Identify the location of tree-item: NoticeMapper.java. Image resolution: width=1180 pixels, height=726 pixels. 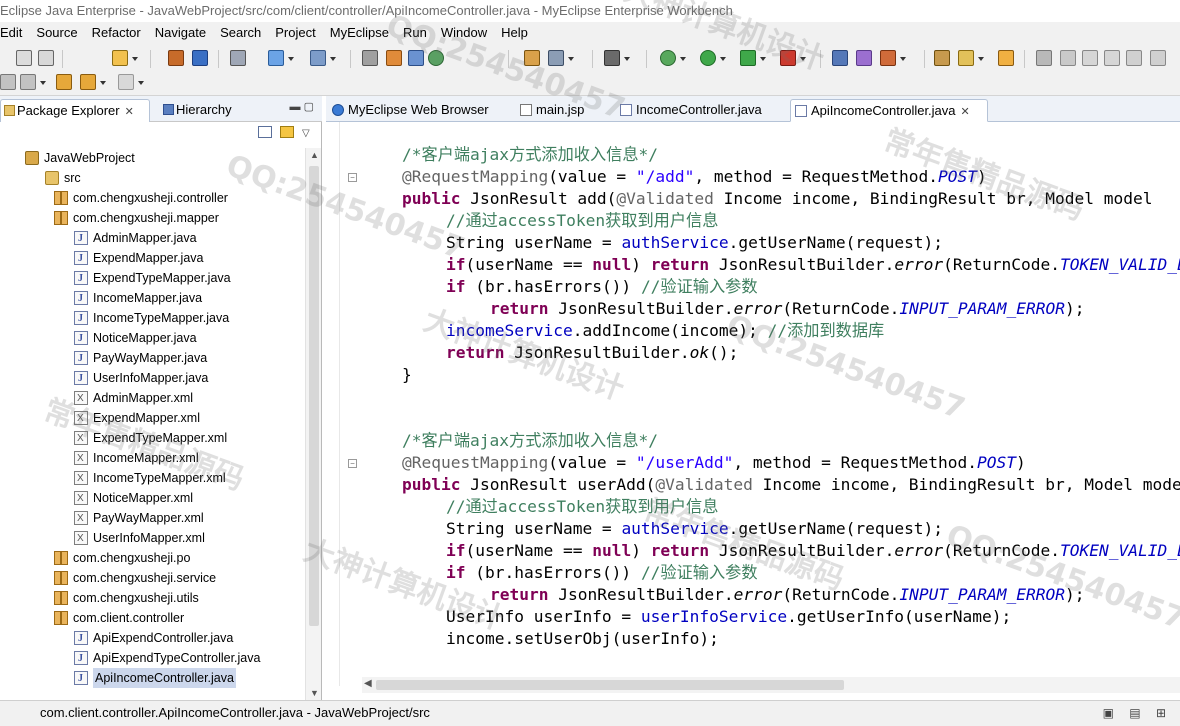
(135, 338).